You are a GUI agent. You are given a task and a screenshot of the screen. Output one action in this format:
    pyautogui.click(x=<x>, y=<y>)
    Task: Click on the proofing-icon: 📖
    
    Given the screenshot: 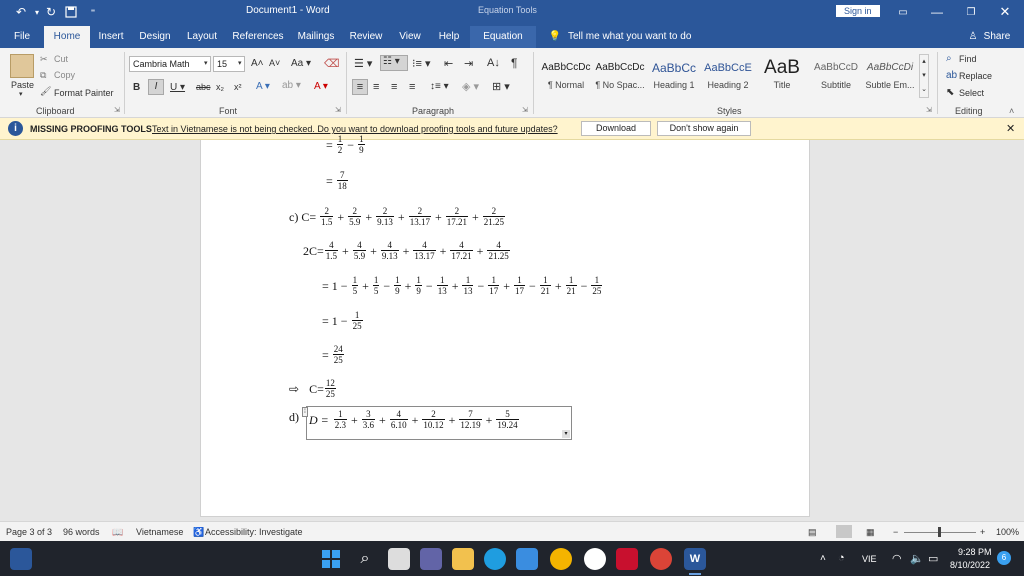 What is the action you would take?
    pyautogui.click(x=117, y=532)
    